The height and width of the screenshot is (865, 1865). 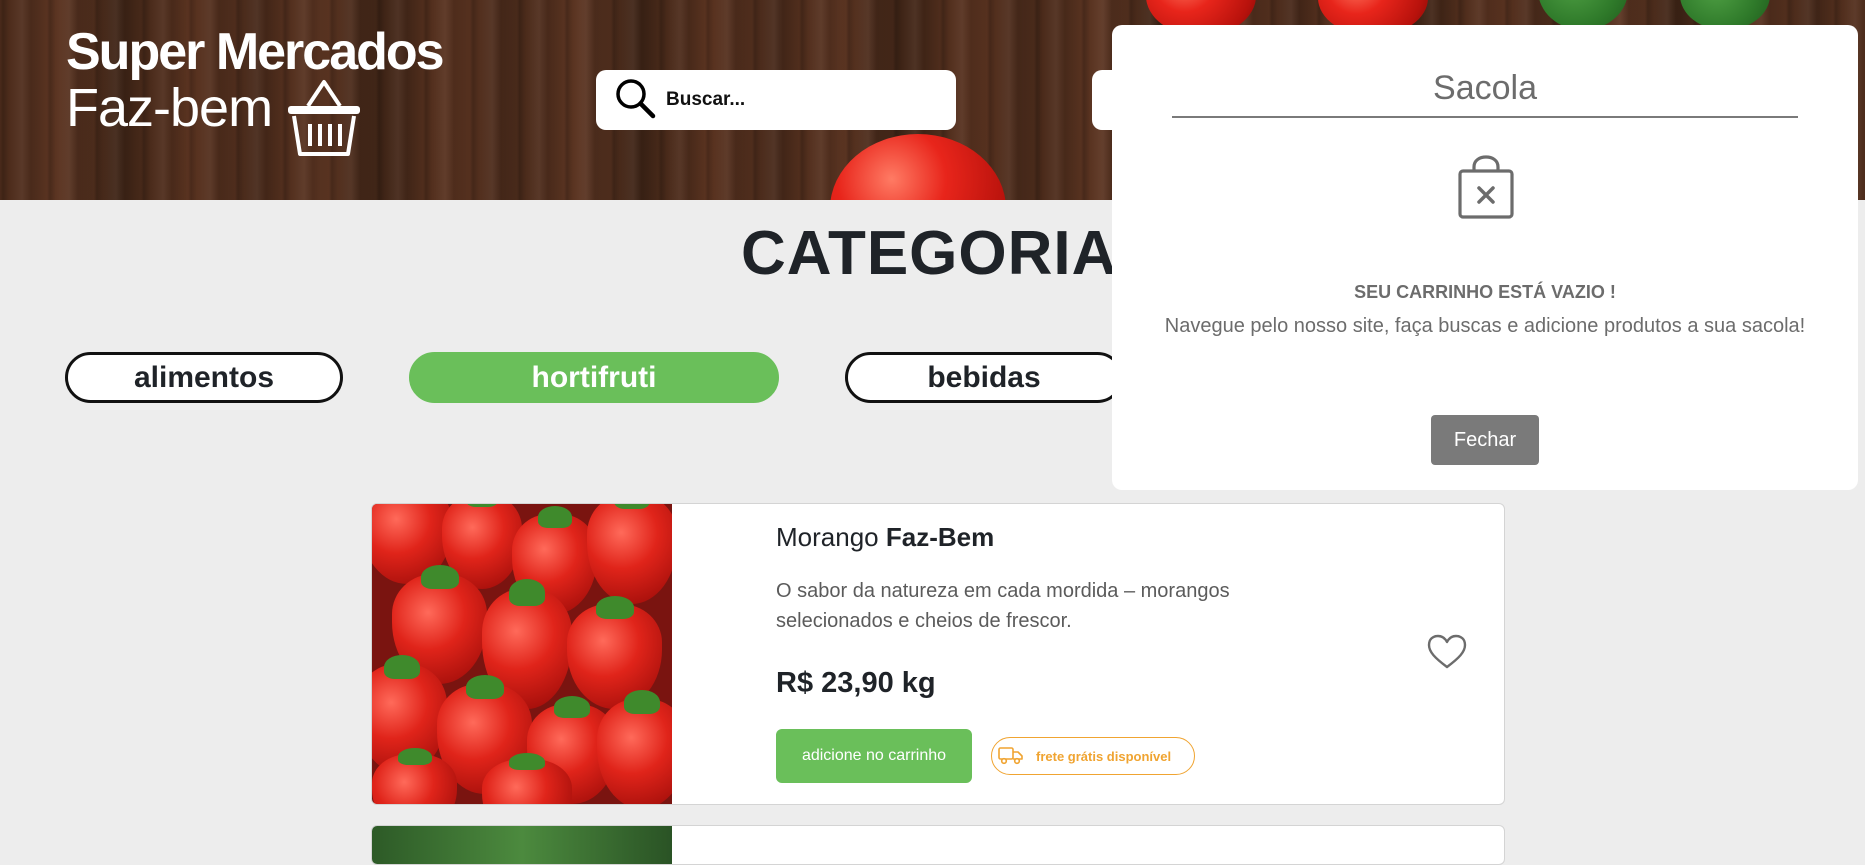 What do you see at coordinates (255, 52) in the screenshot?
I see `logo-title: Super Mercados` at bounding box center [255, 52].